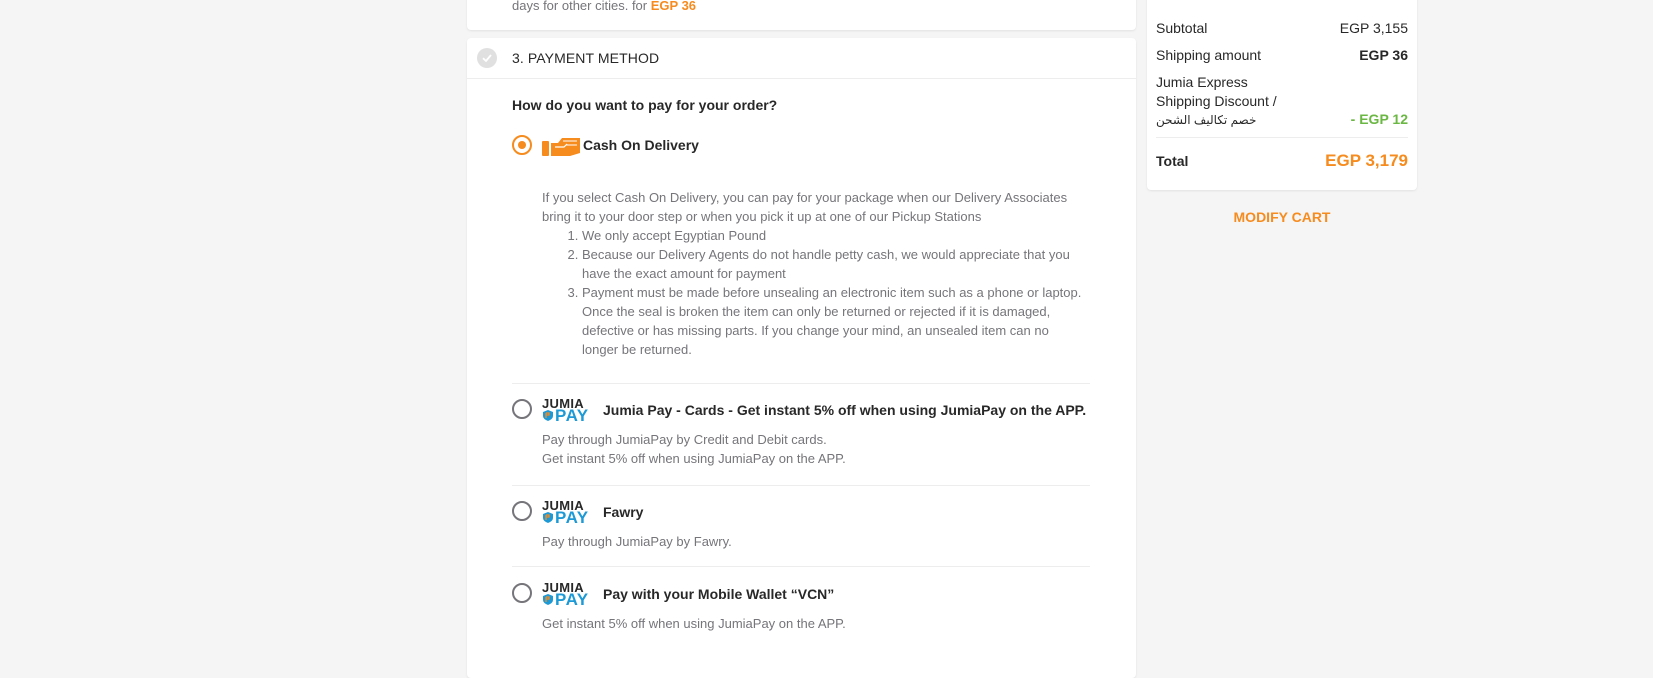 The image size is (1653, 678). What do you see at coordinates (1182, 28) in the screenshot?
I see `subtotal-label: Subtotal` at bounding box center [1182, 28].